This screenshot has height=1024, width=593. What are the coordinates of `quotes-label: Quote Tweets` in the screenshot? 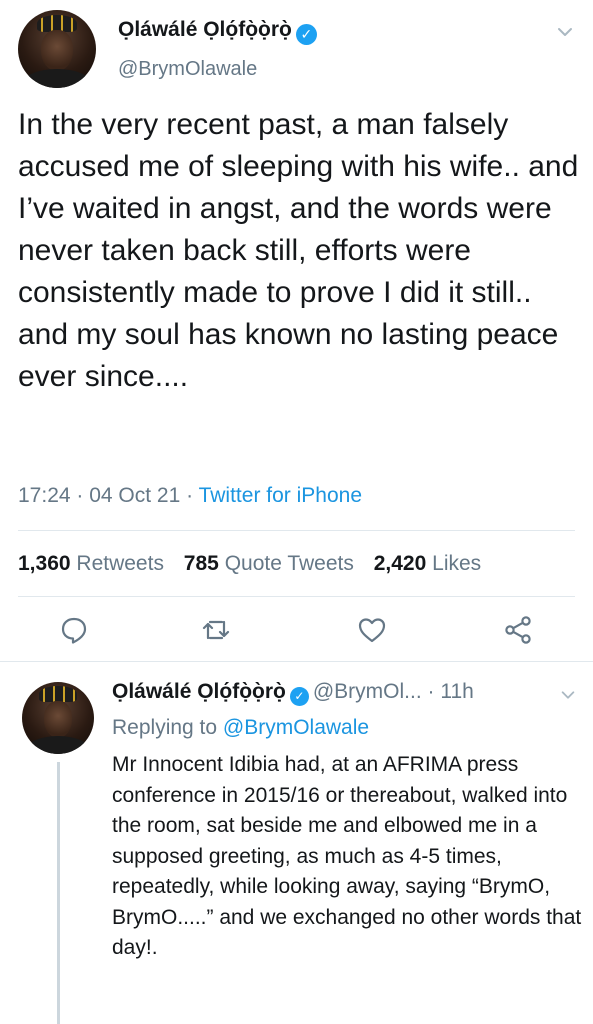 It's located at (289, 563).